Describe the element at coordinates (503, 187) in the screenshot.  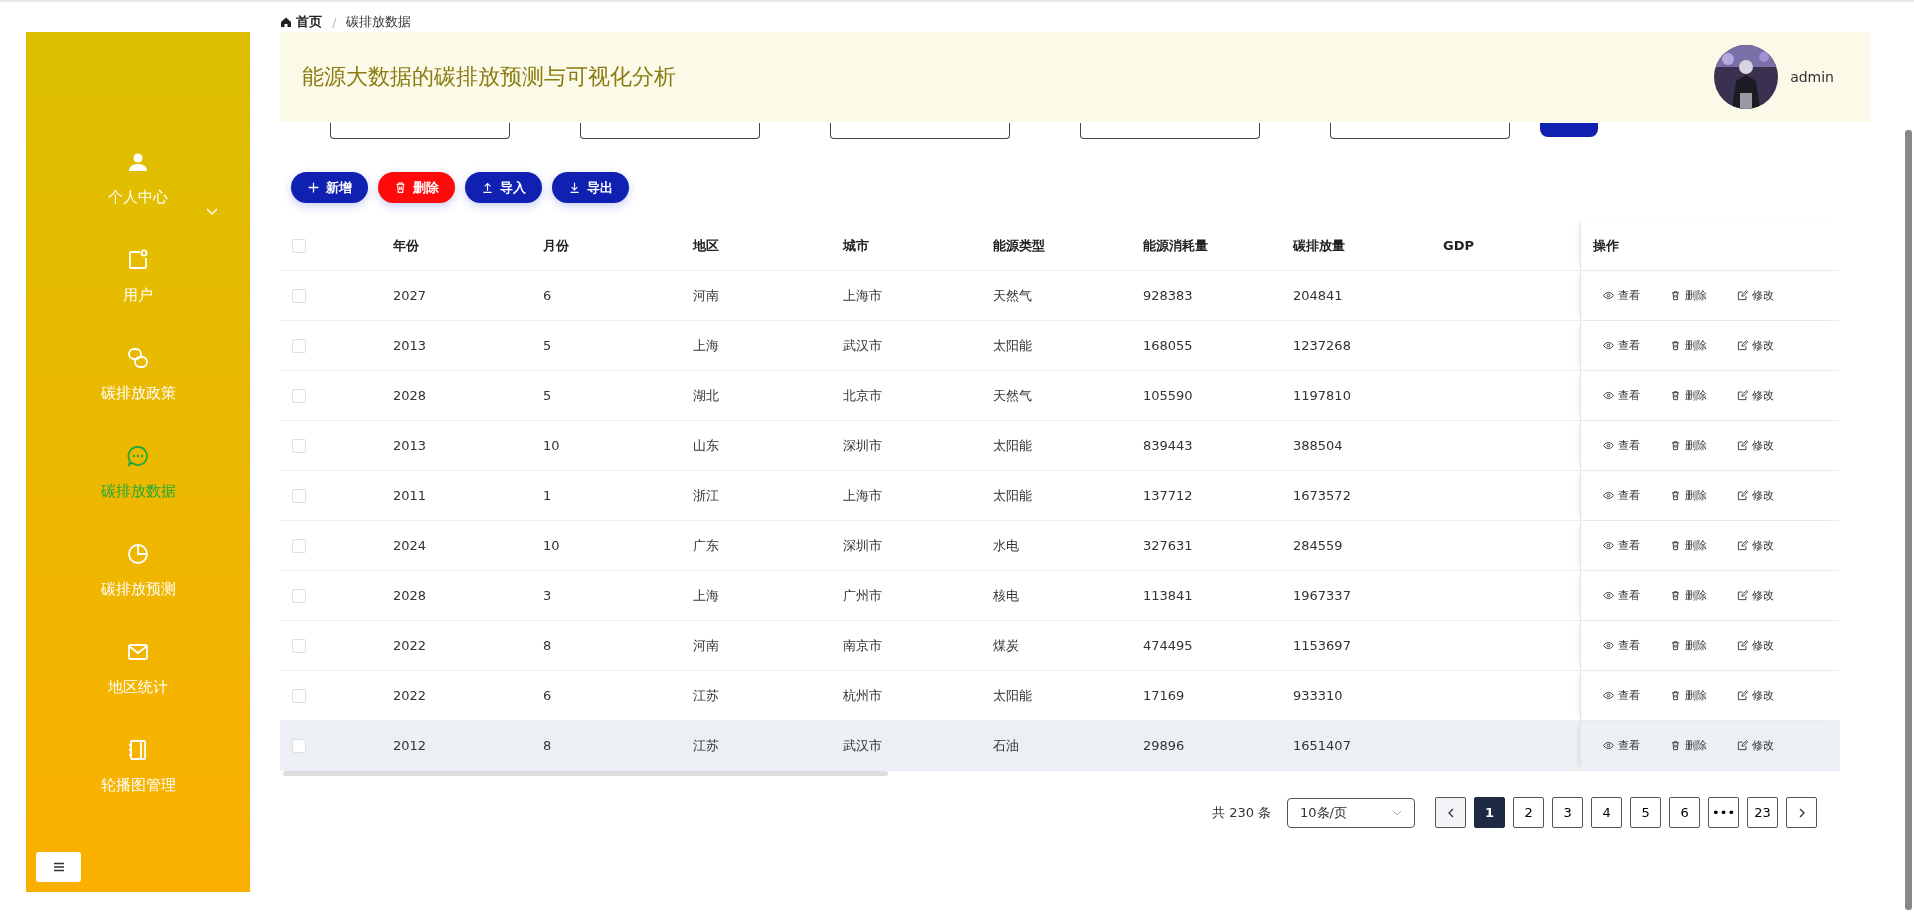
I see `import-button: 导入` at that location.